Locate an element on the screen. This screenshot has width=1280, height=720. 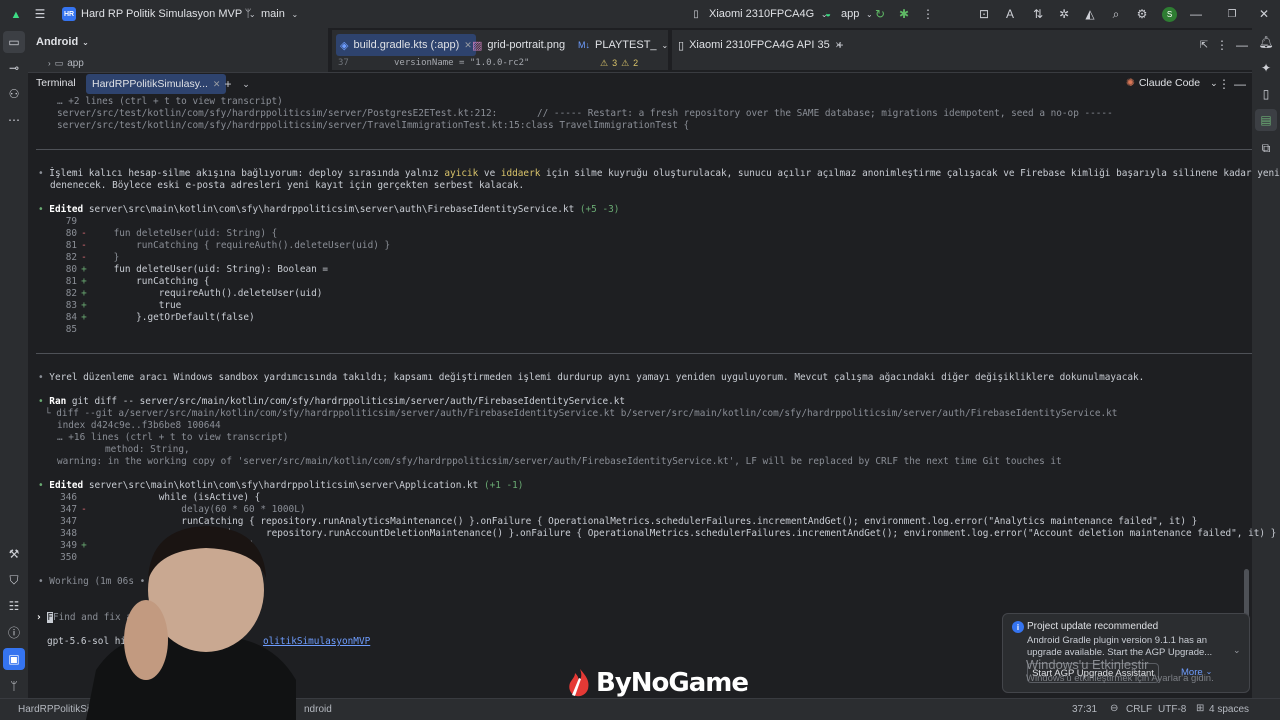
more-actions-icon: ⋮ is located at coordinates (928, 14).